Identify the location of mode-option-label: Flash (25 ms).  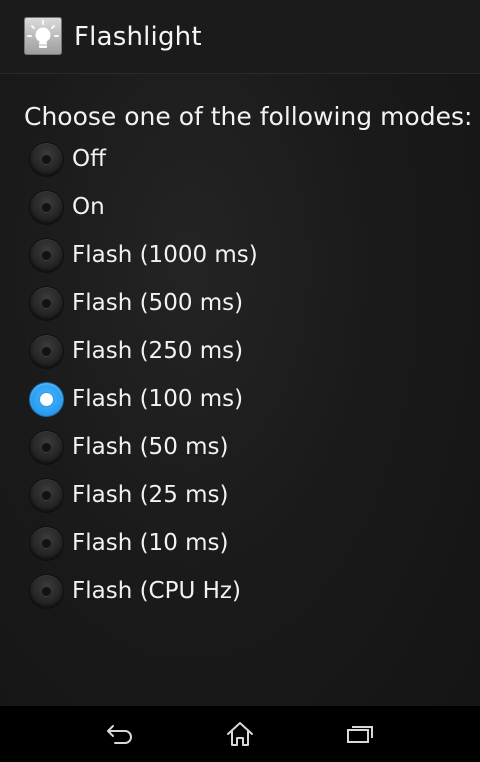
(150, 495).